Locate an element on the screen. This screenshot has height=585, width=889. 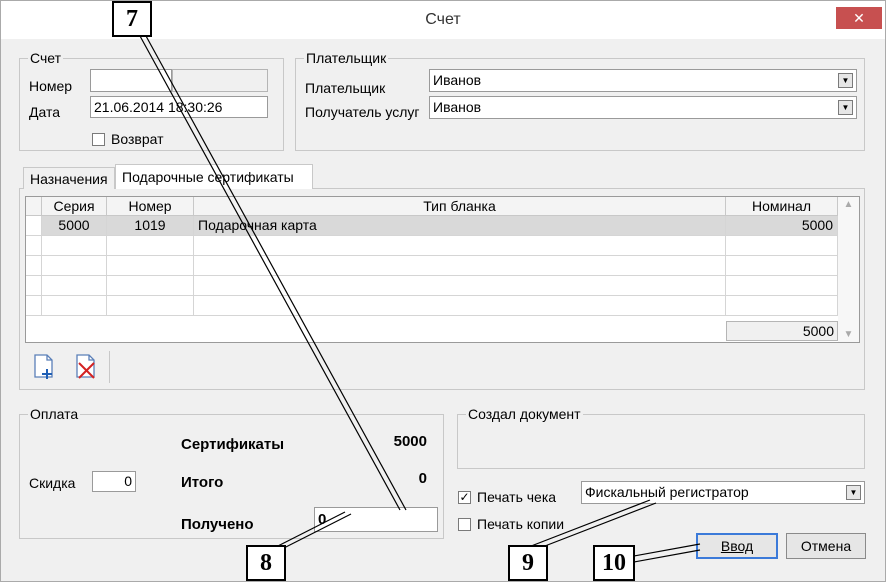
add-document-icon is located at coordinates (43, 366).